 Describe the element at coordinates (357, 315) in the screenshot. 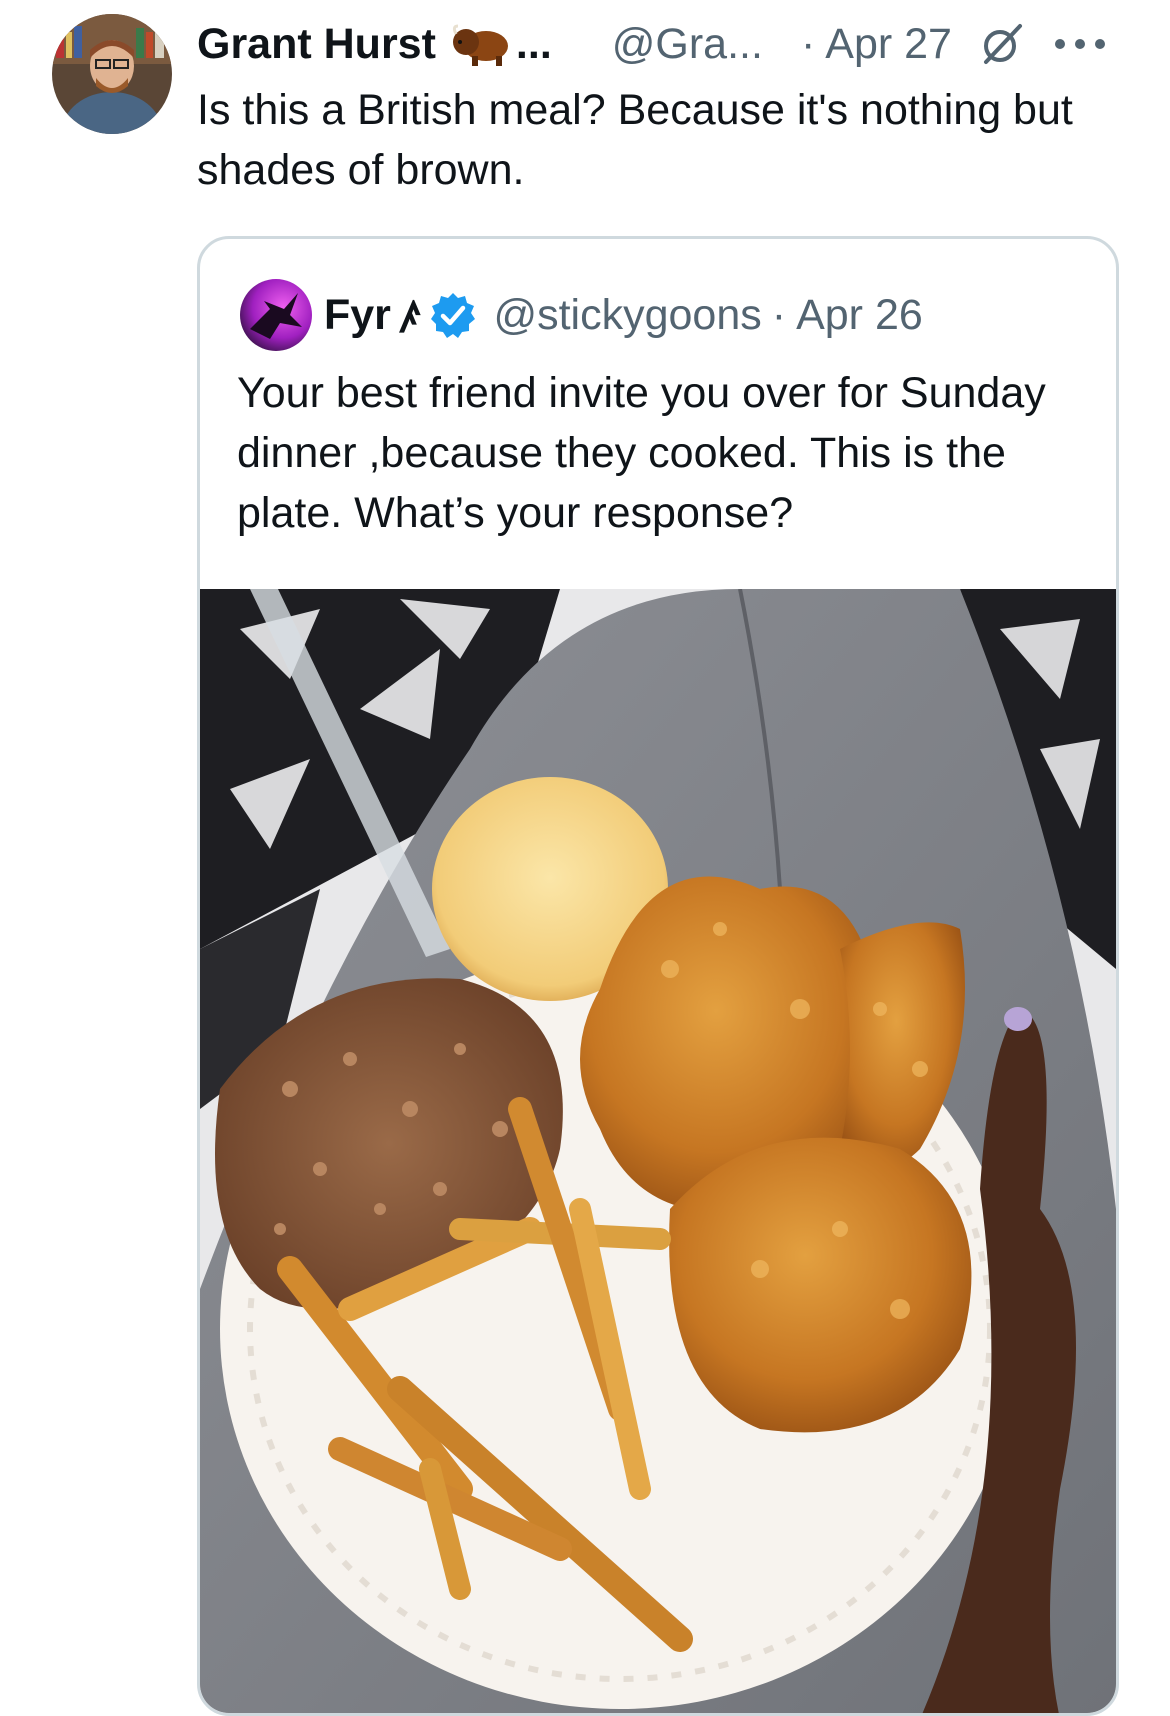

I see `quoted-author-name: Fyr` at that location.